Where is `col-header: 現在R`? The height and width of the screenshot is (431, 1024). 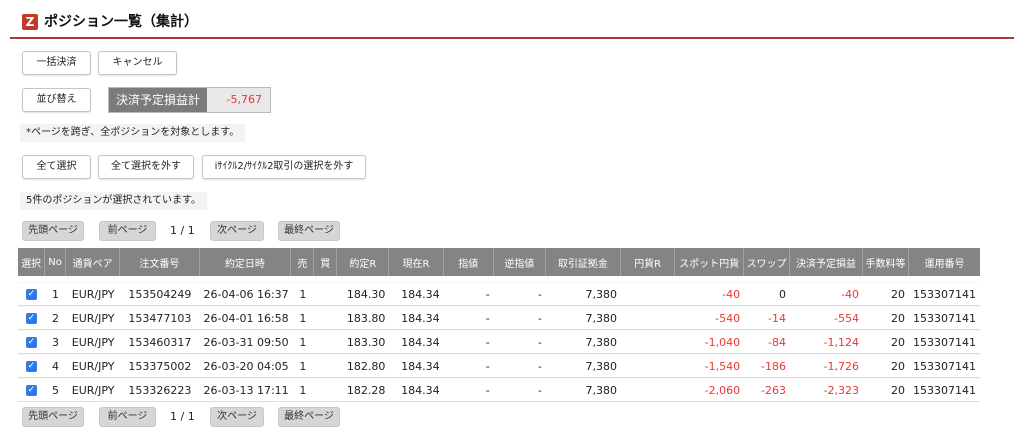
col-header: 現在R is located at coordinates (416, 262).